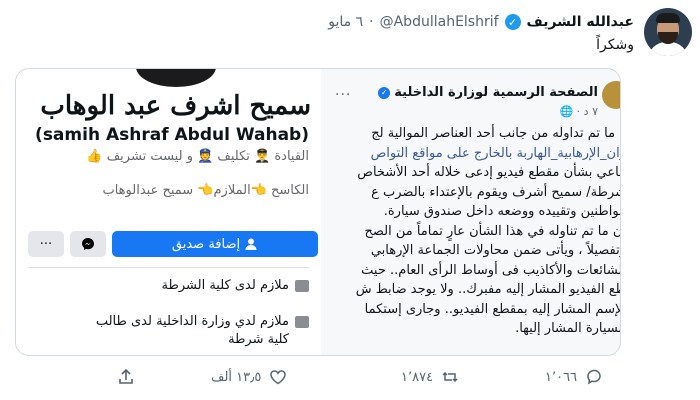 This screenshot has height=400, width=700. What do you see at coordinates (495, 192) in the screenshot?
I see `post-line: شرطة/ سميح أشرف ويقوم بالإعتداء بالضرب ع` at bounding box center [495, 192].